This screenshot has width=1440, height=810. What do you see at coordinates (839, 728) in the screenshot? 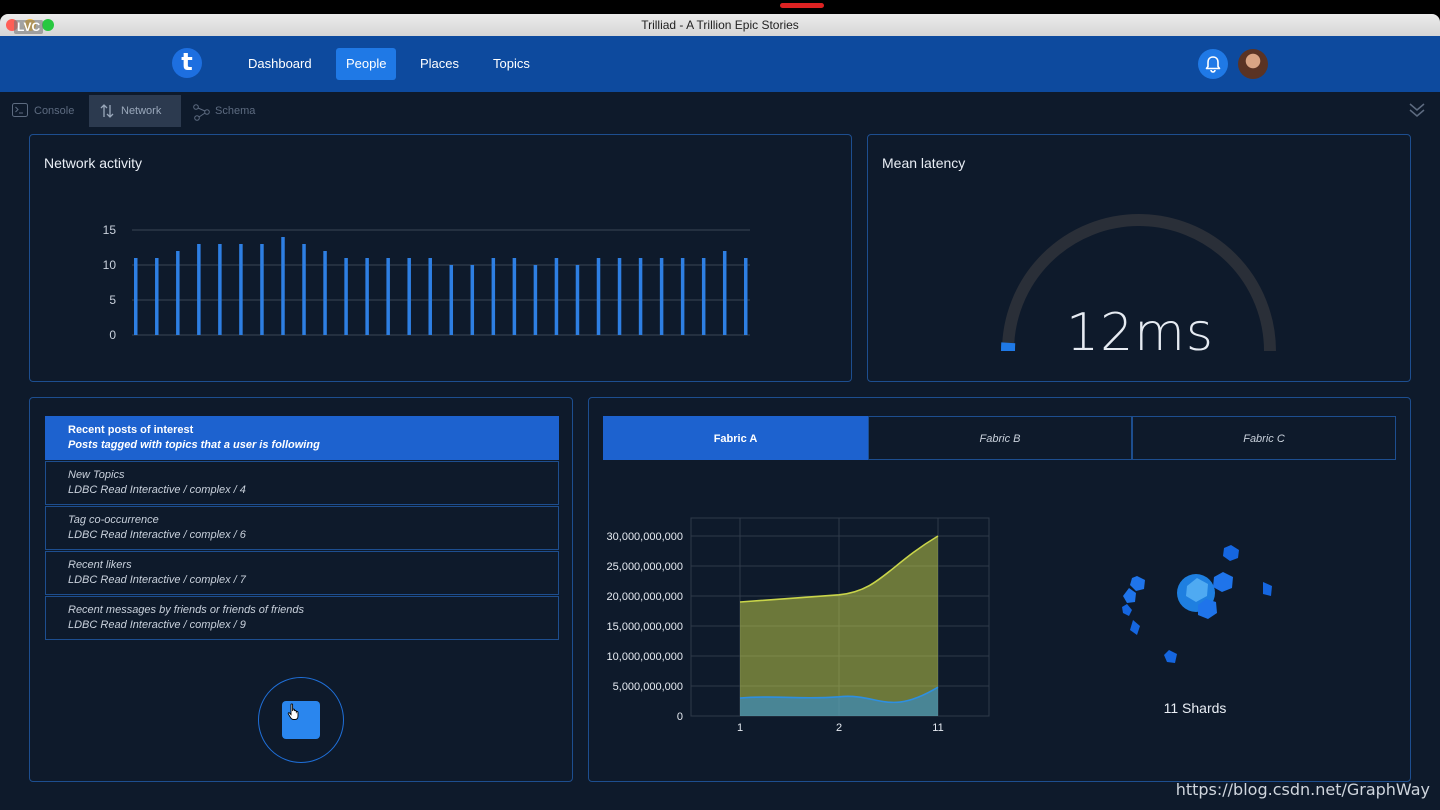
I see `x-tick-label: 2` at bounding box center [839, 728].